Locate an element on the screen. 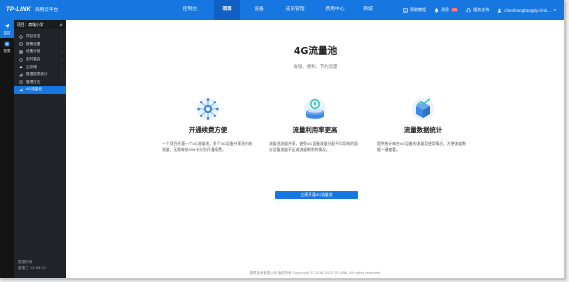 The image size is (569, 282). page-subtitle: 省钱、便利、节约流量 is located at coordinates (315, 67).